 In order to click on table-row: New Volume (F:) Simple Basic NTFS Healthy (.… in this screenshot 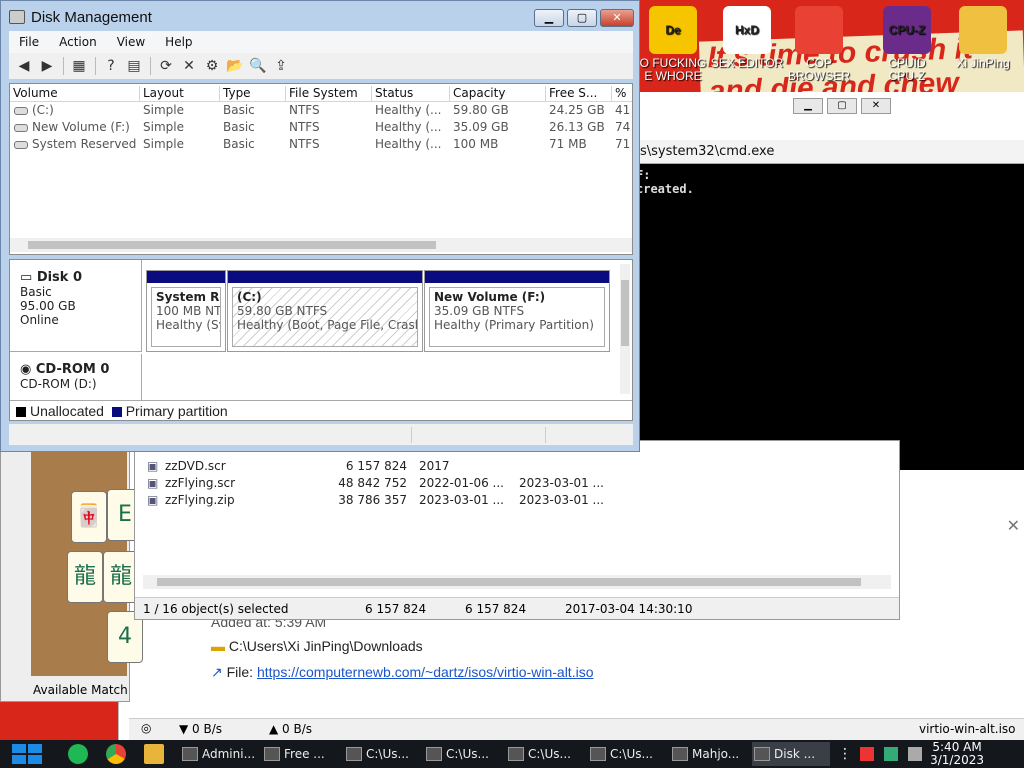, I will do `click(321, 127)`.